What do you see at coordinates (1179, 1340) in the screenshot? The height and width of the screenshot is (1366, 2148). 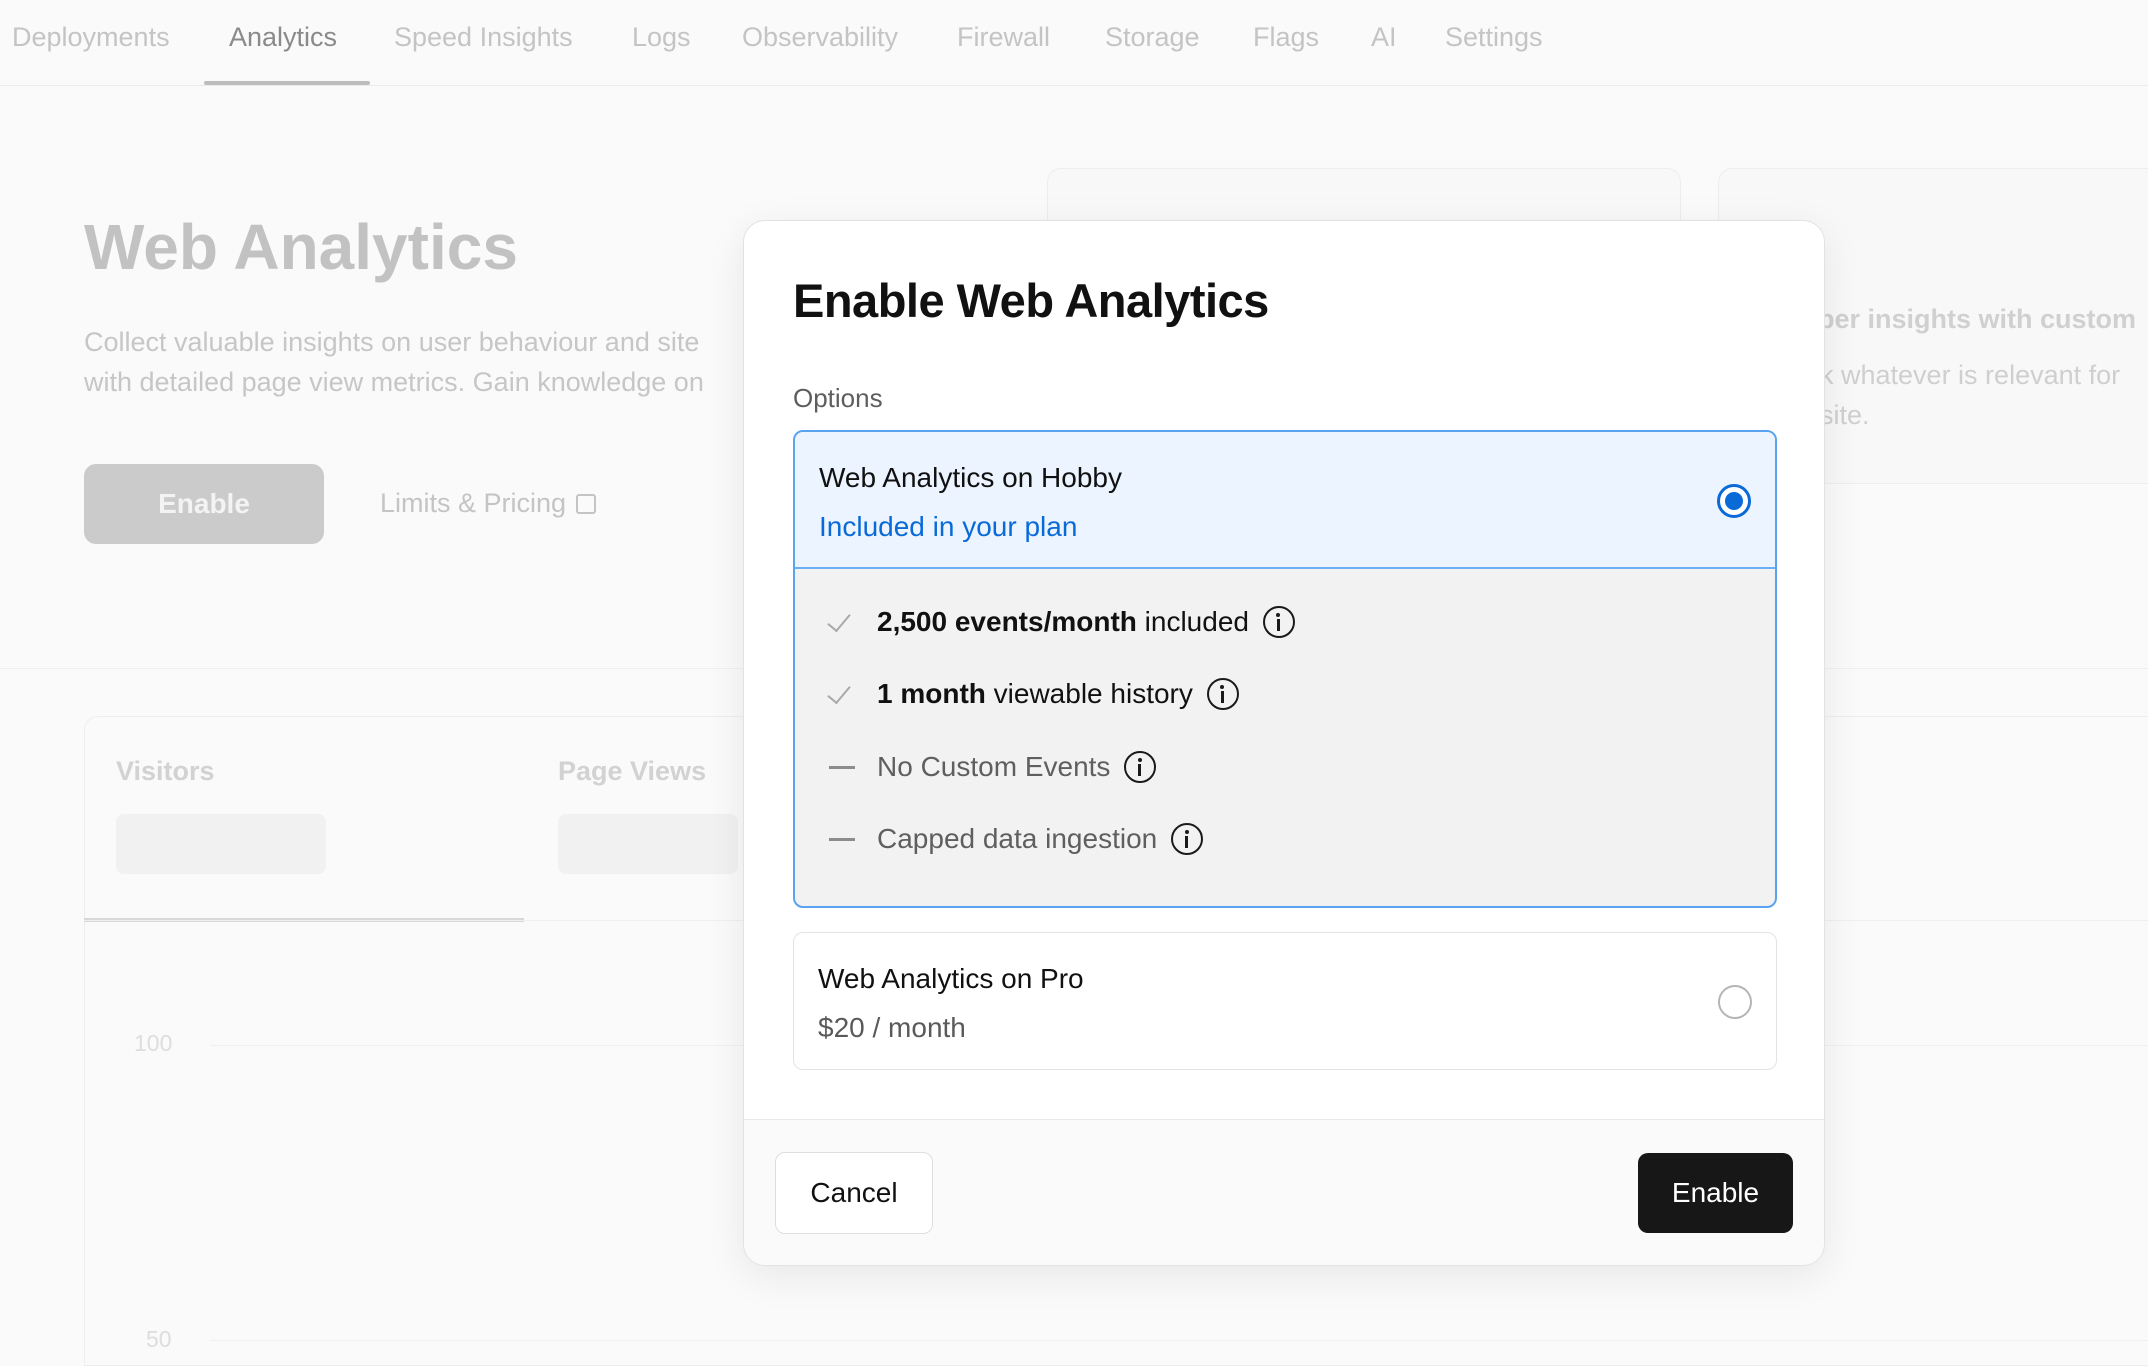 I see `chart-gridline` at bounding box center [1179, 1340].